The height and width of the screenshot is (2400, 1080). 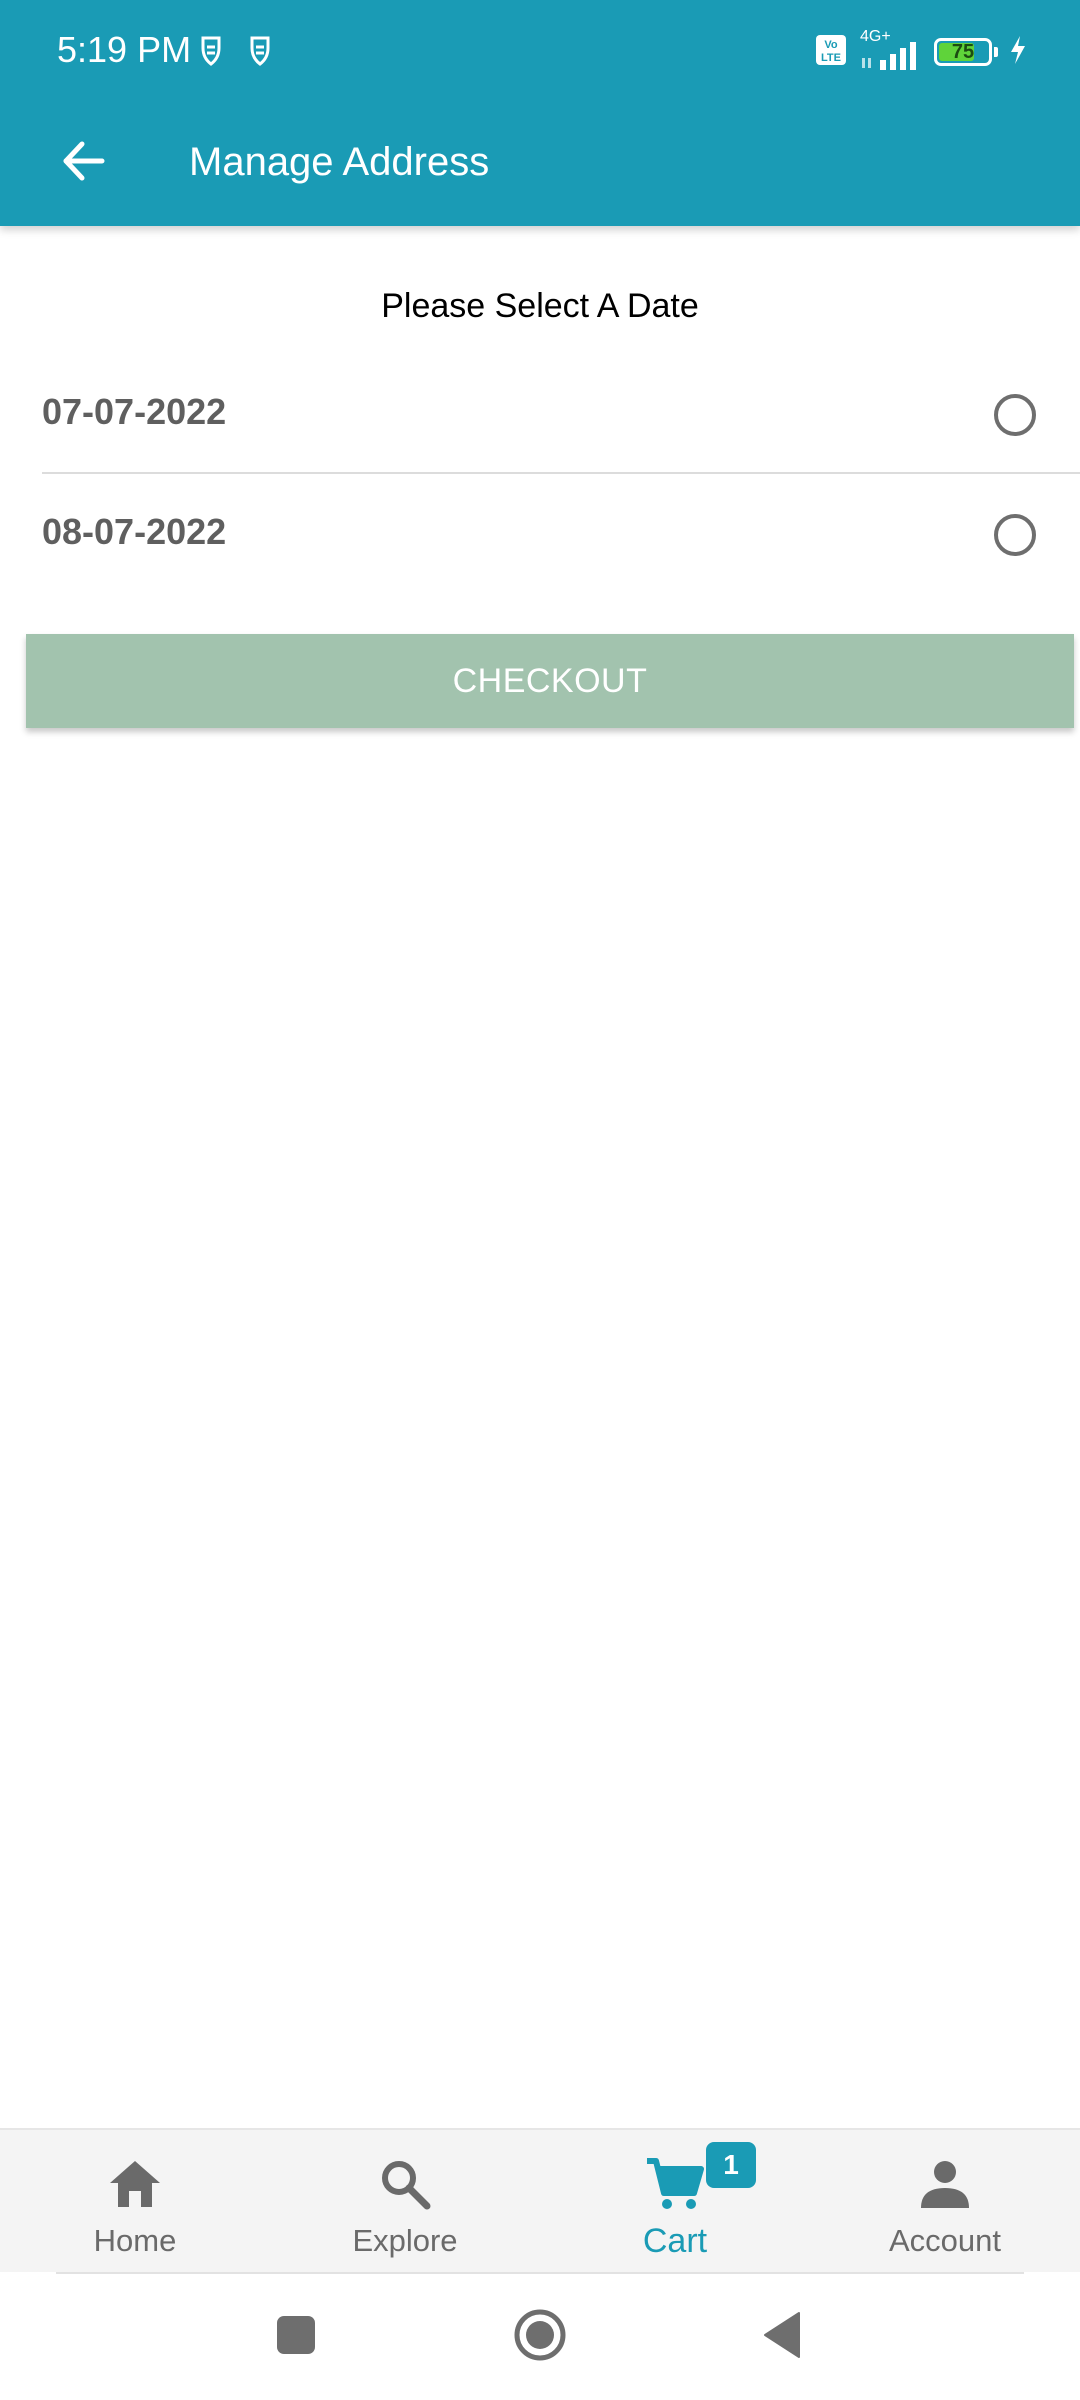 What do you see at coordinates (891, 50) in the screenshot?
I see `signal-icon: 4G+` at bounding box center [891, 50].